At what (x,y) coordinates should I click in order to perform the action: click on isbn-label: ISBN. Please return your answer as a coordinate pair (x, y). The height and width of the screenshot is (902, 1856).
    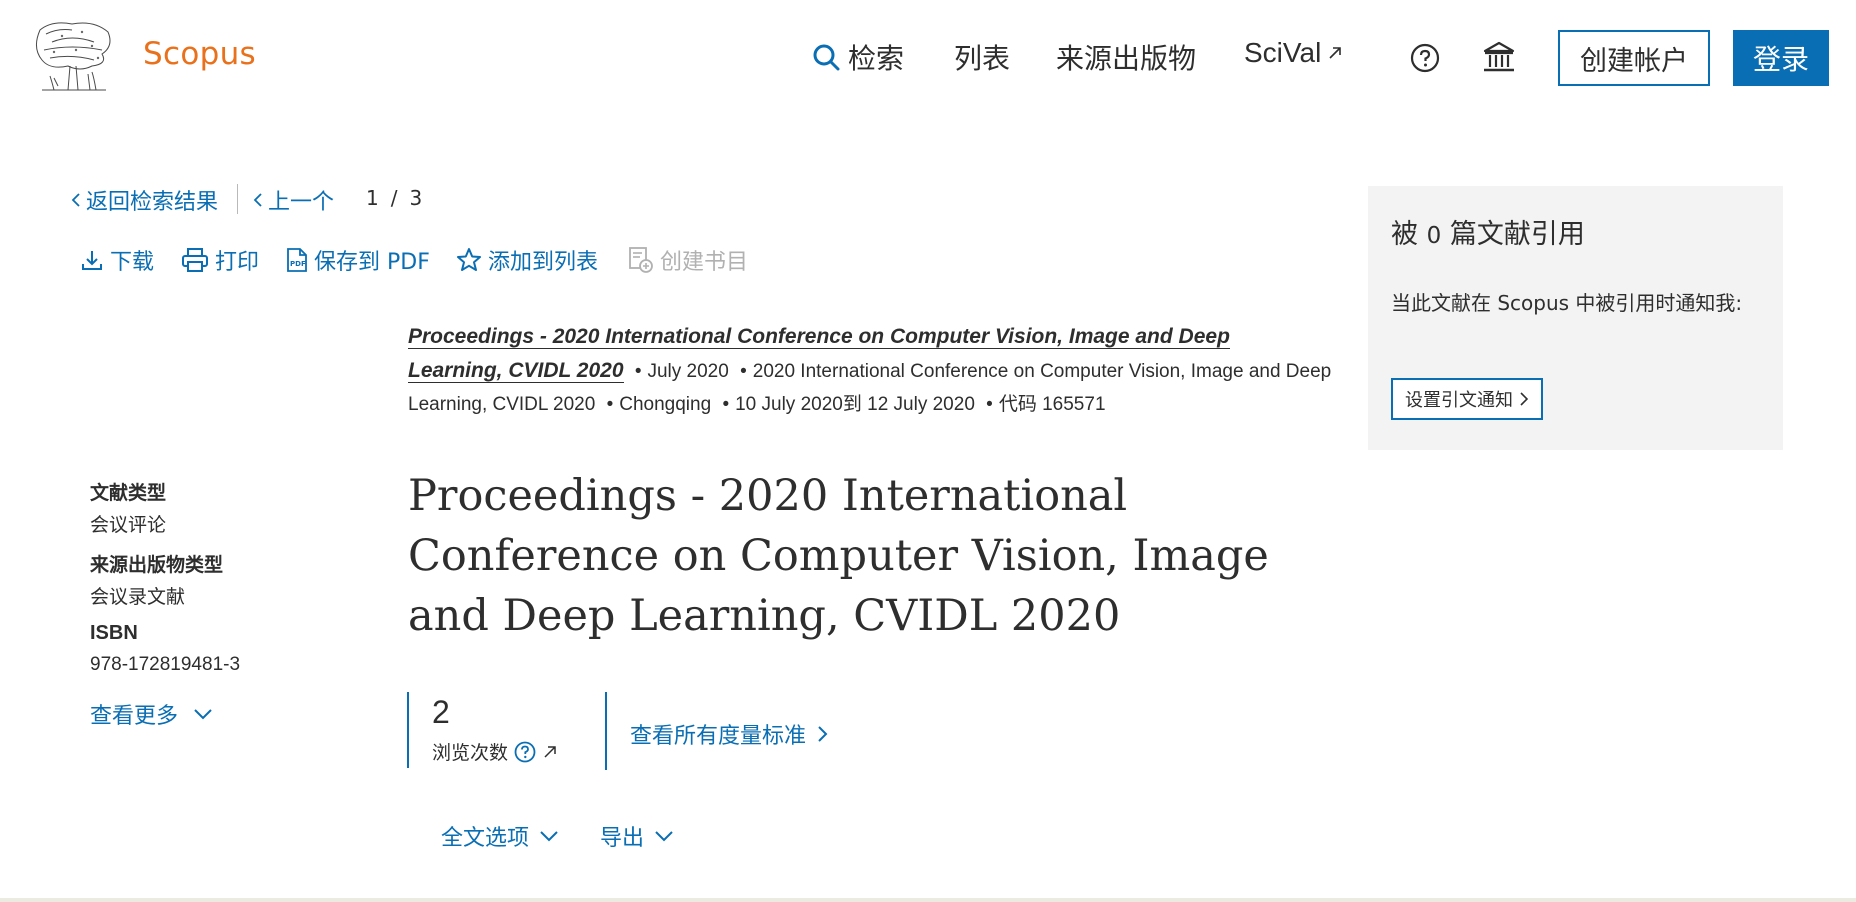
    Looking at the image, I should click on (114, 633).